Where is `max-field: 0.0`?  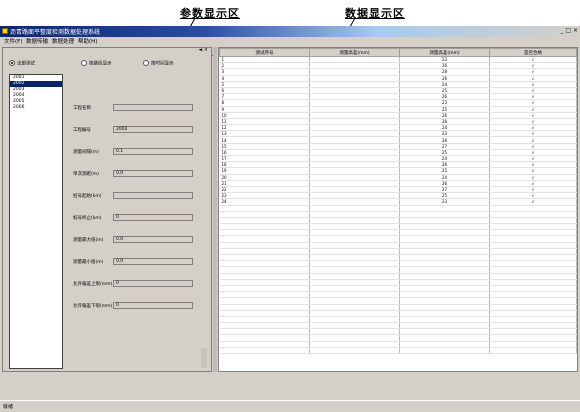 max-field: 0.0 is located at coordinates (153, 239).